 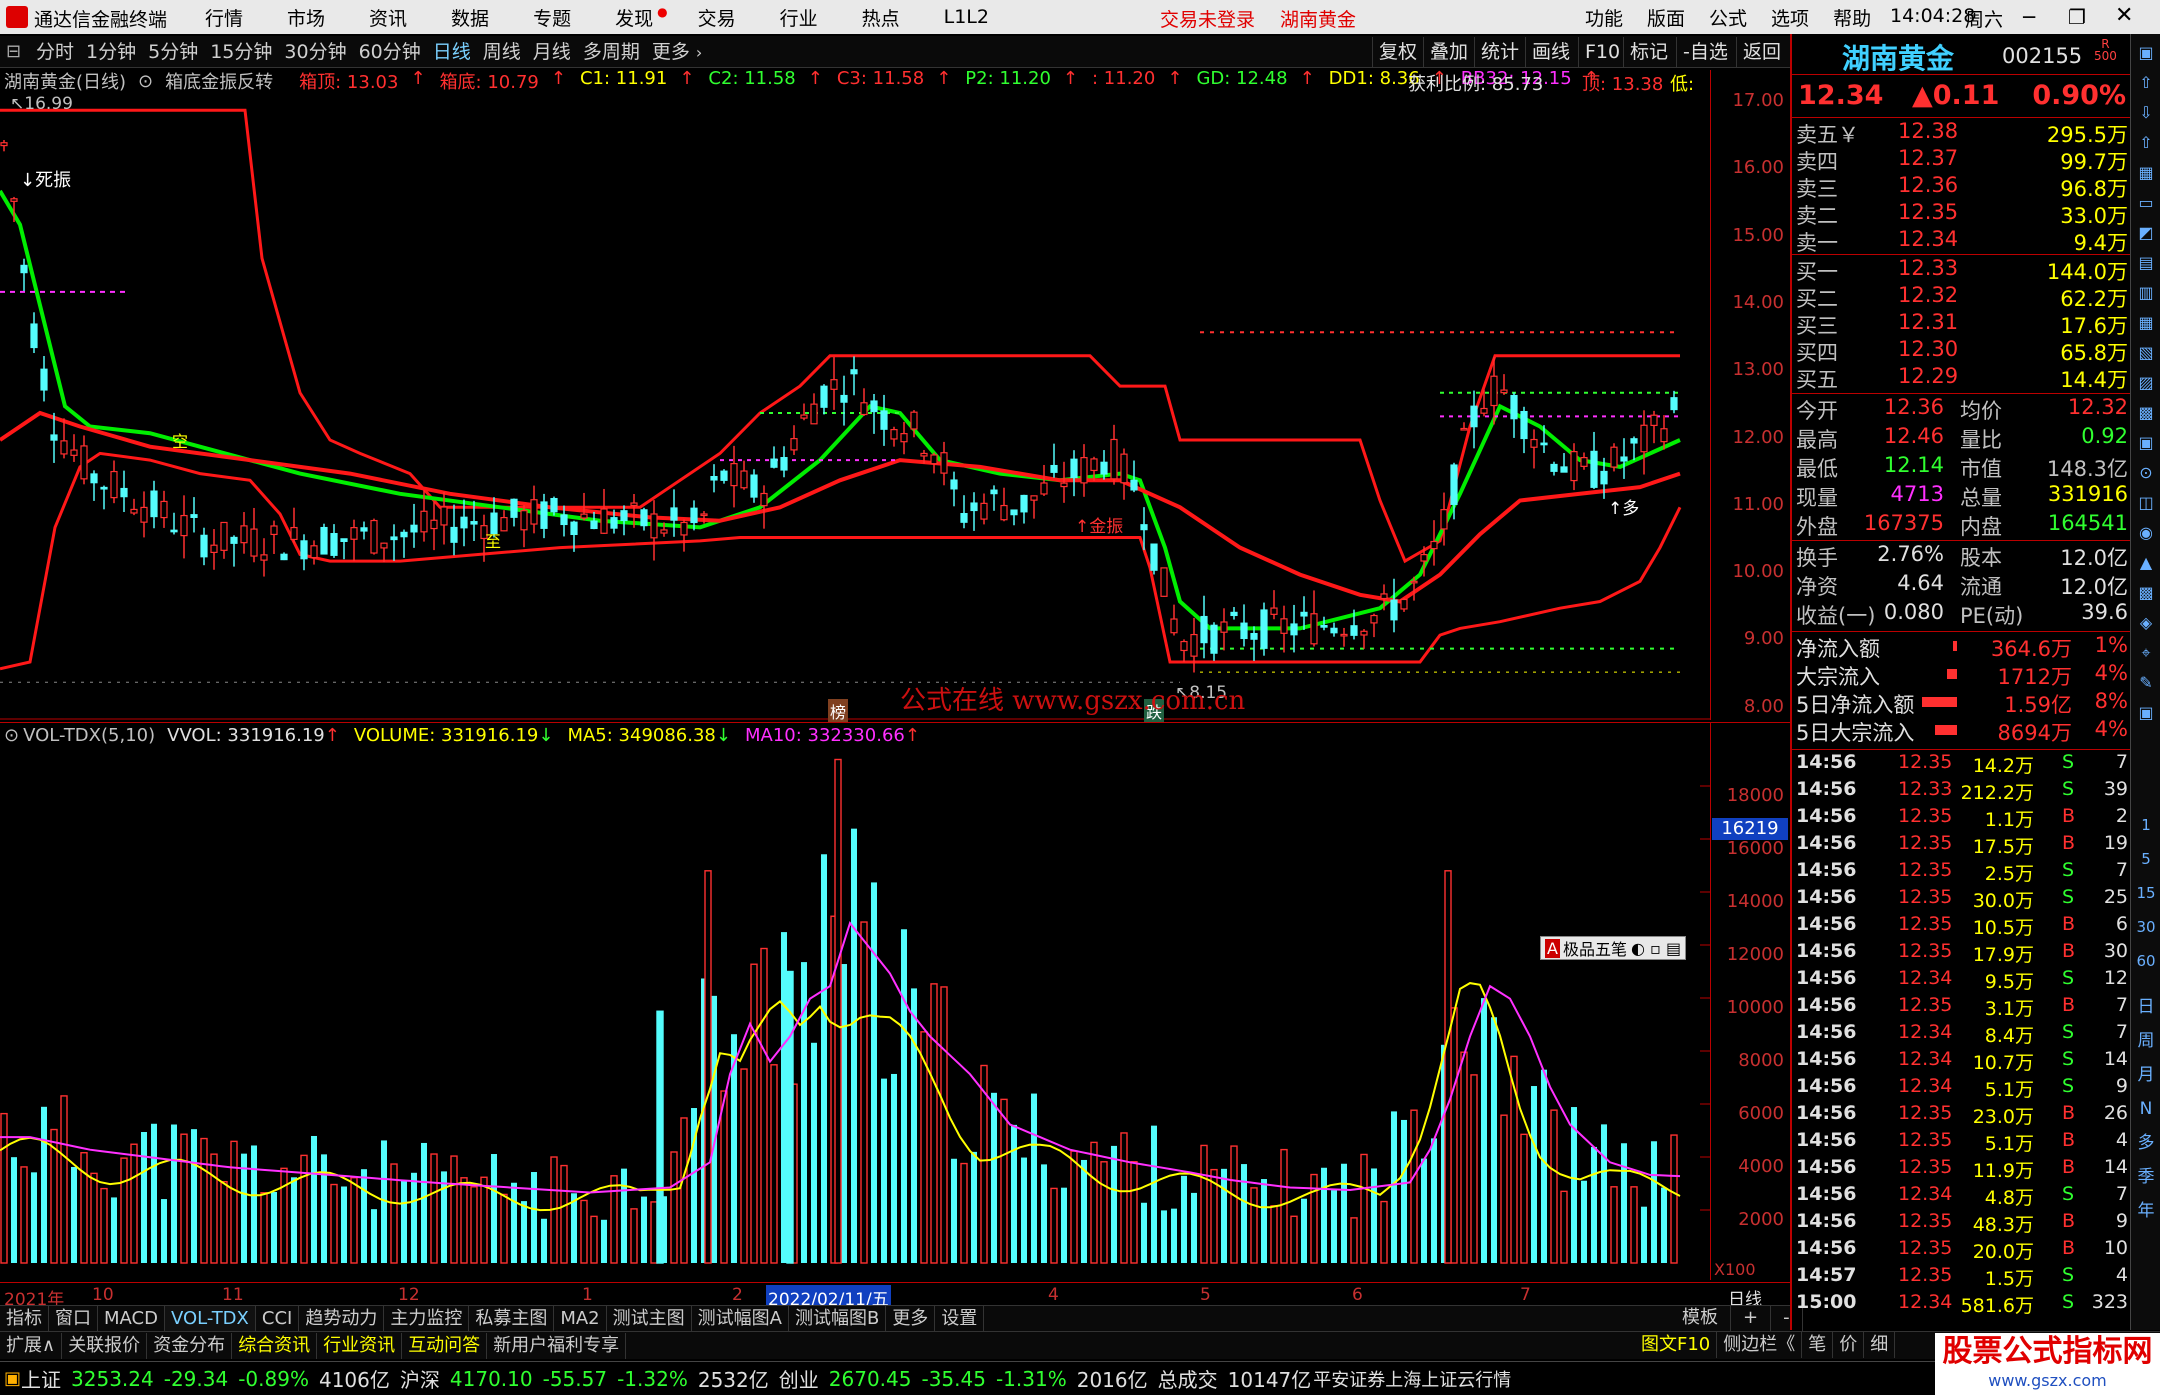 What do you see at coordinates (55, 52) in the screenshot?
I see `period-tab-0: 分时` at bounding box center [55, 52].